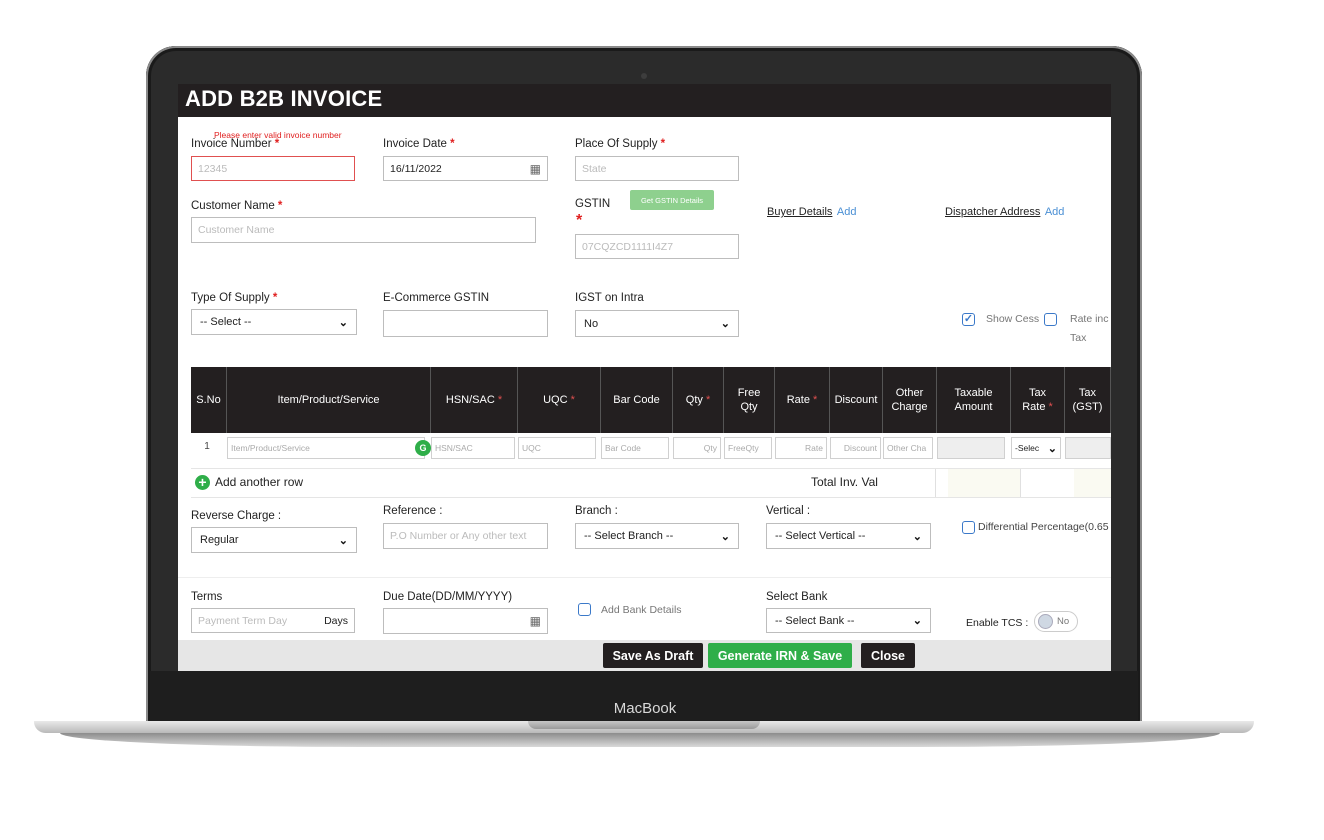 This screenshot has height=840, width=1324. I want to click on save-as-draft-button: Save As Draft, so click(653, 655).